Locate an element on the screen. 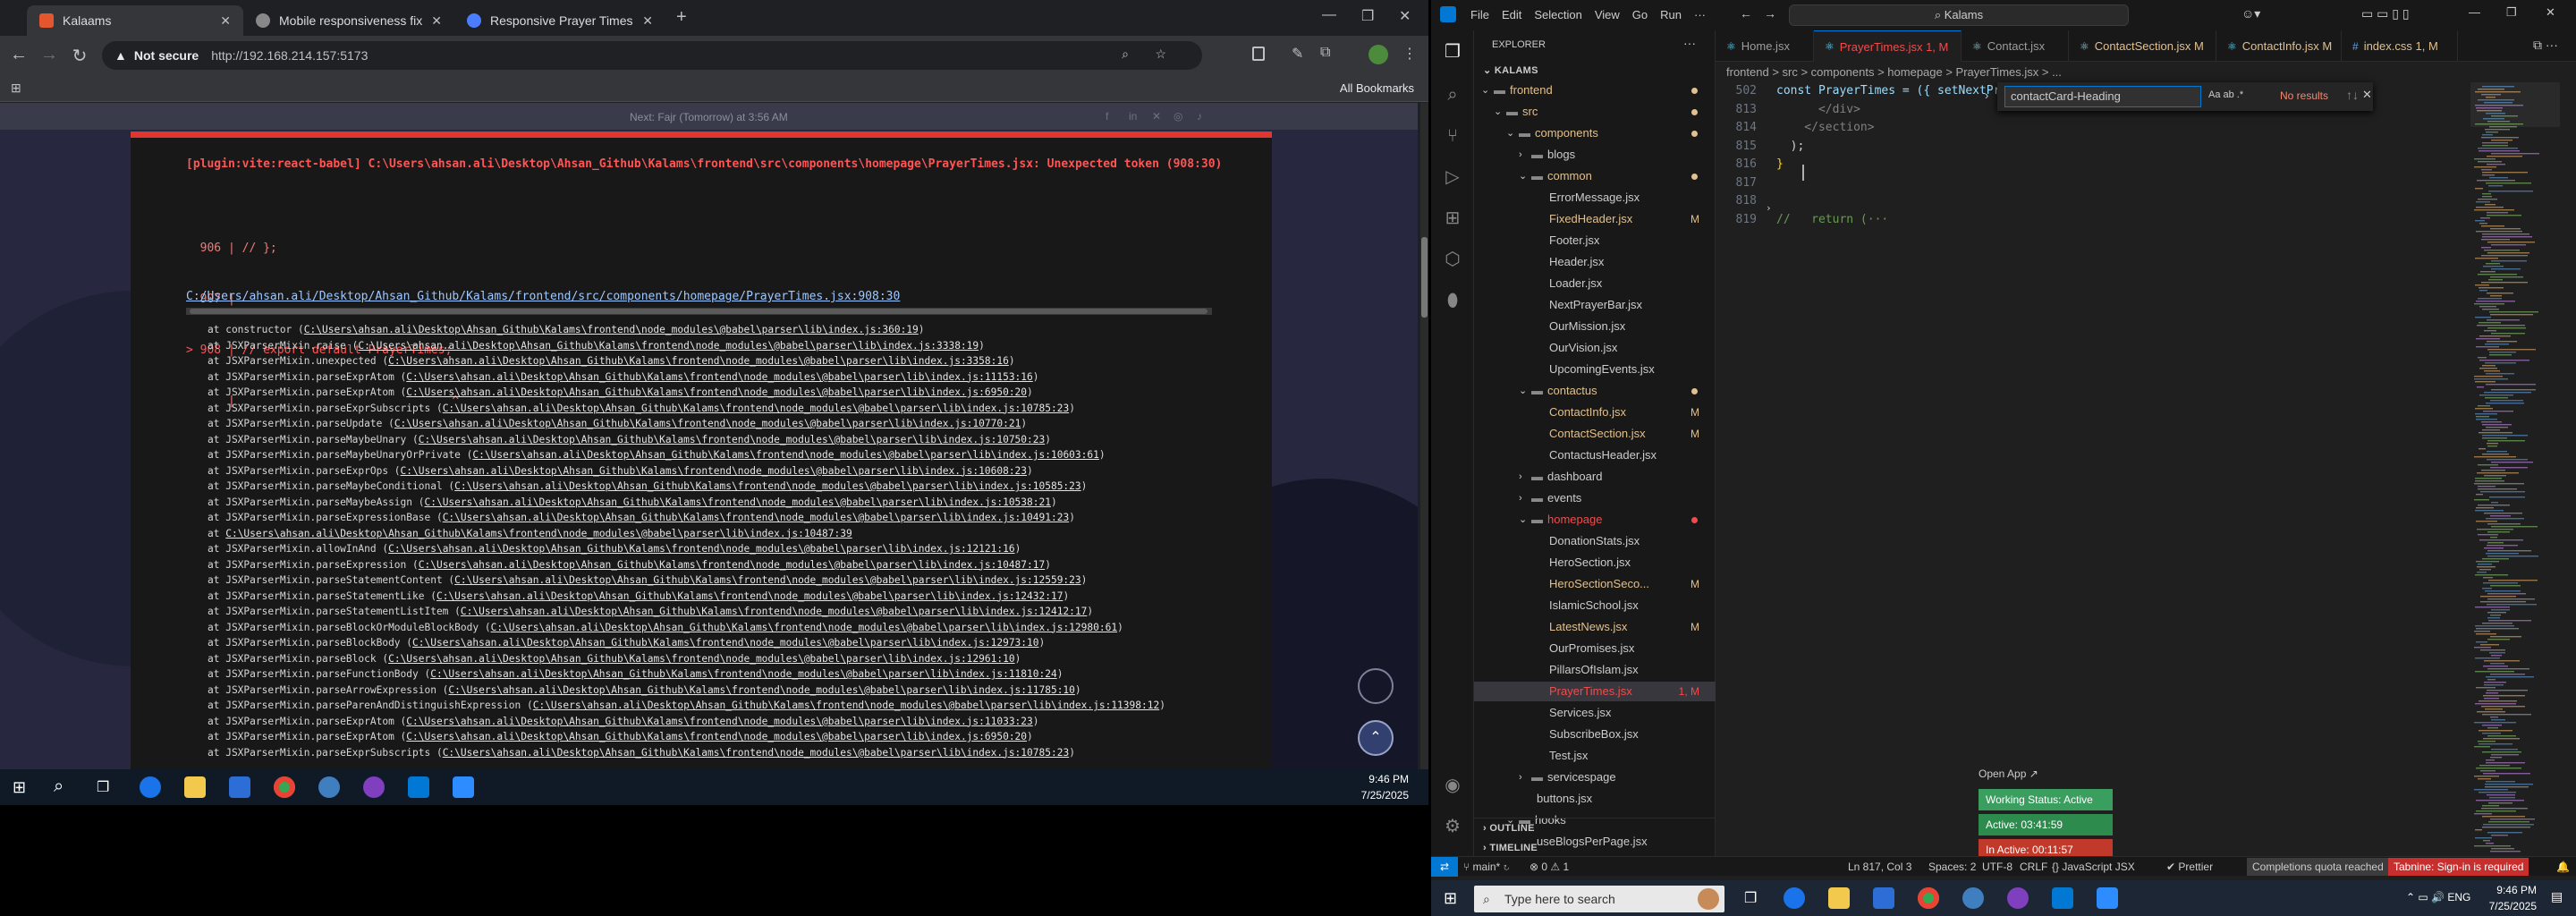 This screenshot has height=916, width=2576. scroll-top-ghost-button is located at coordinates (1376, 686).